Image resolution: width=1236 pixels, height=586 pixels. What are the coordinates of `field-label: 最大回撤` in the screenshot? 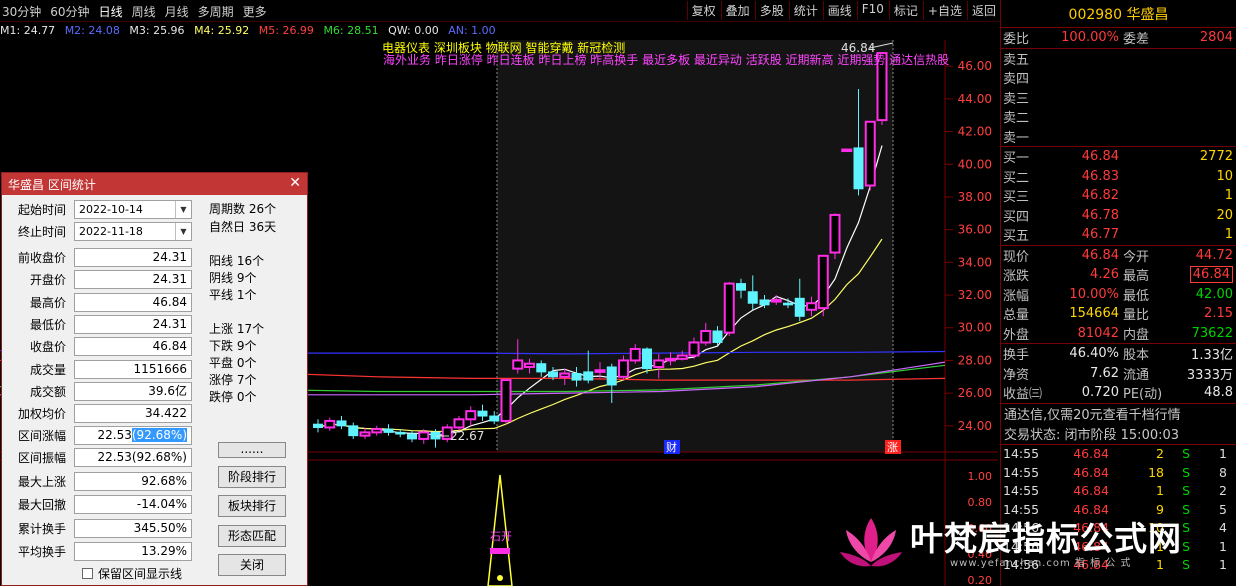 It's located at (41, 505).